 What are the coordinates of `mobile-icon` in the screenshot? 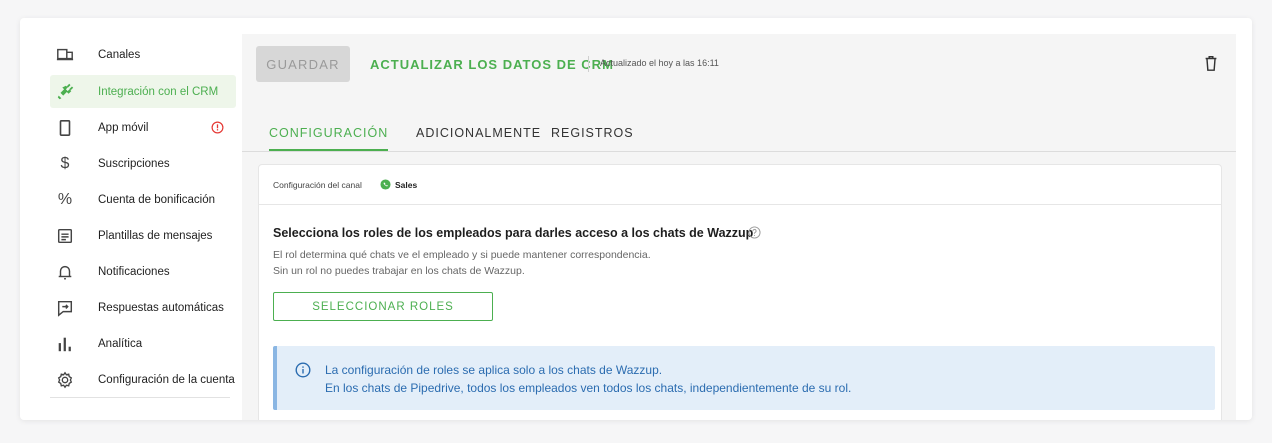 It's located at (65, 128).